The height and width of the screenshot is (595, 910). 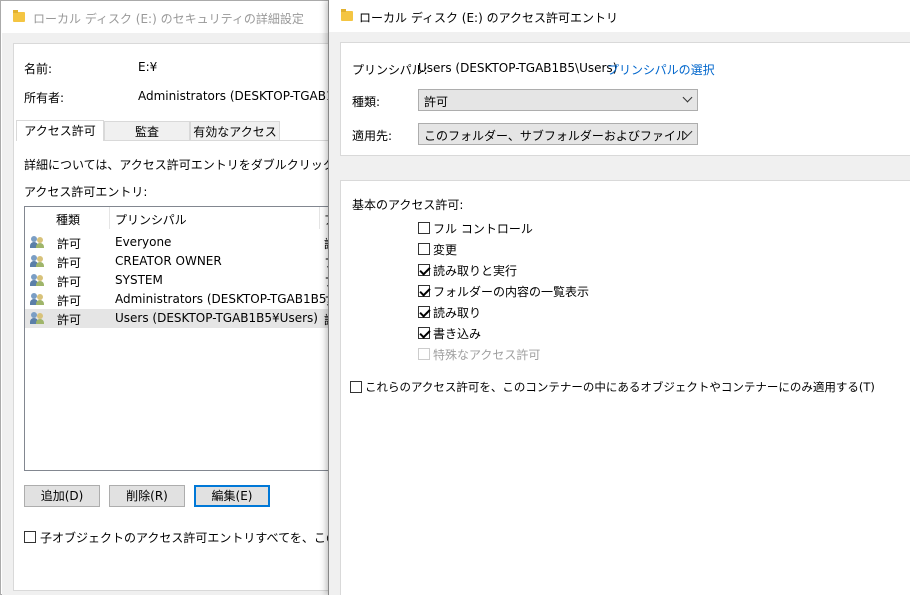 I want to click on table-row-selected: 許可 Users (DESKTOP-TGAB1B5¥Users) 読, so click(x=182, y=318).